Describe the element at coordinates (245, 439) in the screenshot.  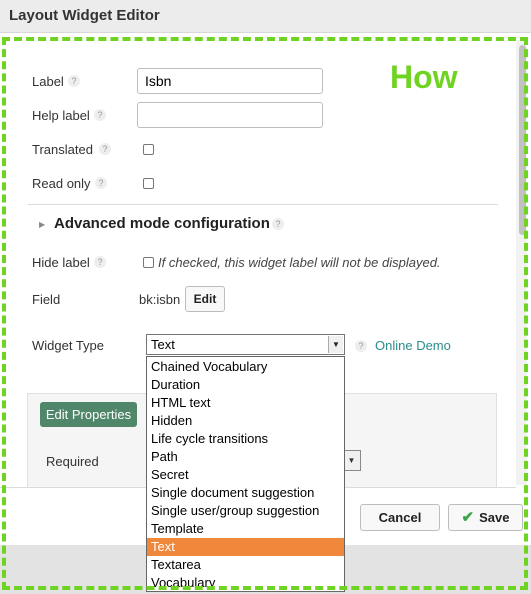
I see `widget-type-option: Life cycle transitions` at that location.